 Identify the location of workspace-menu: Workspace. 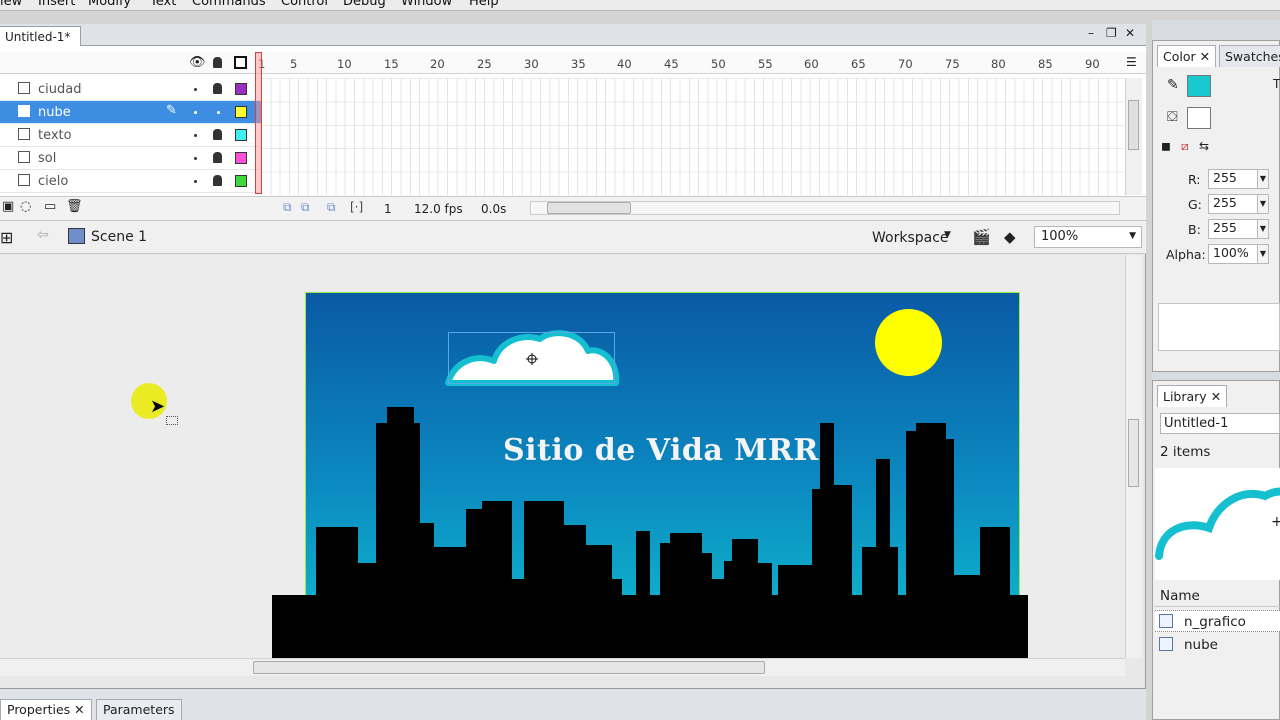
(910, 238).